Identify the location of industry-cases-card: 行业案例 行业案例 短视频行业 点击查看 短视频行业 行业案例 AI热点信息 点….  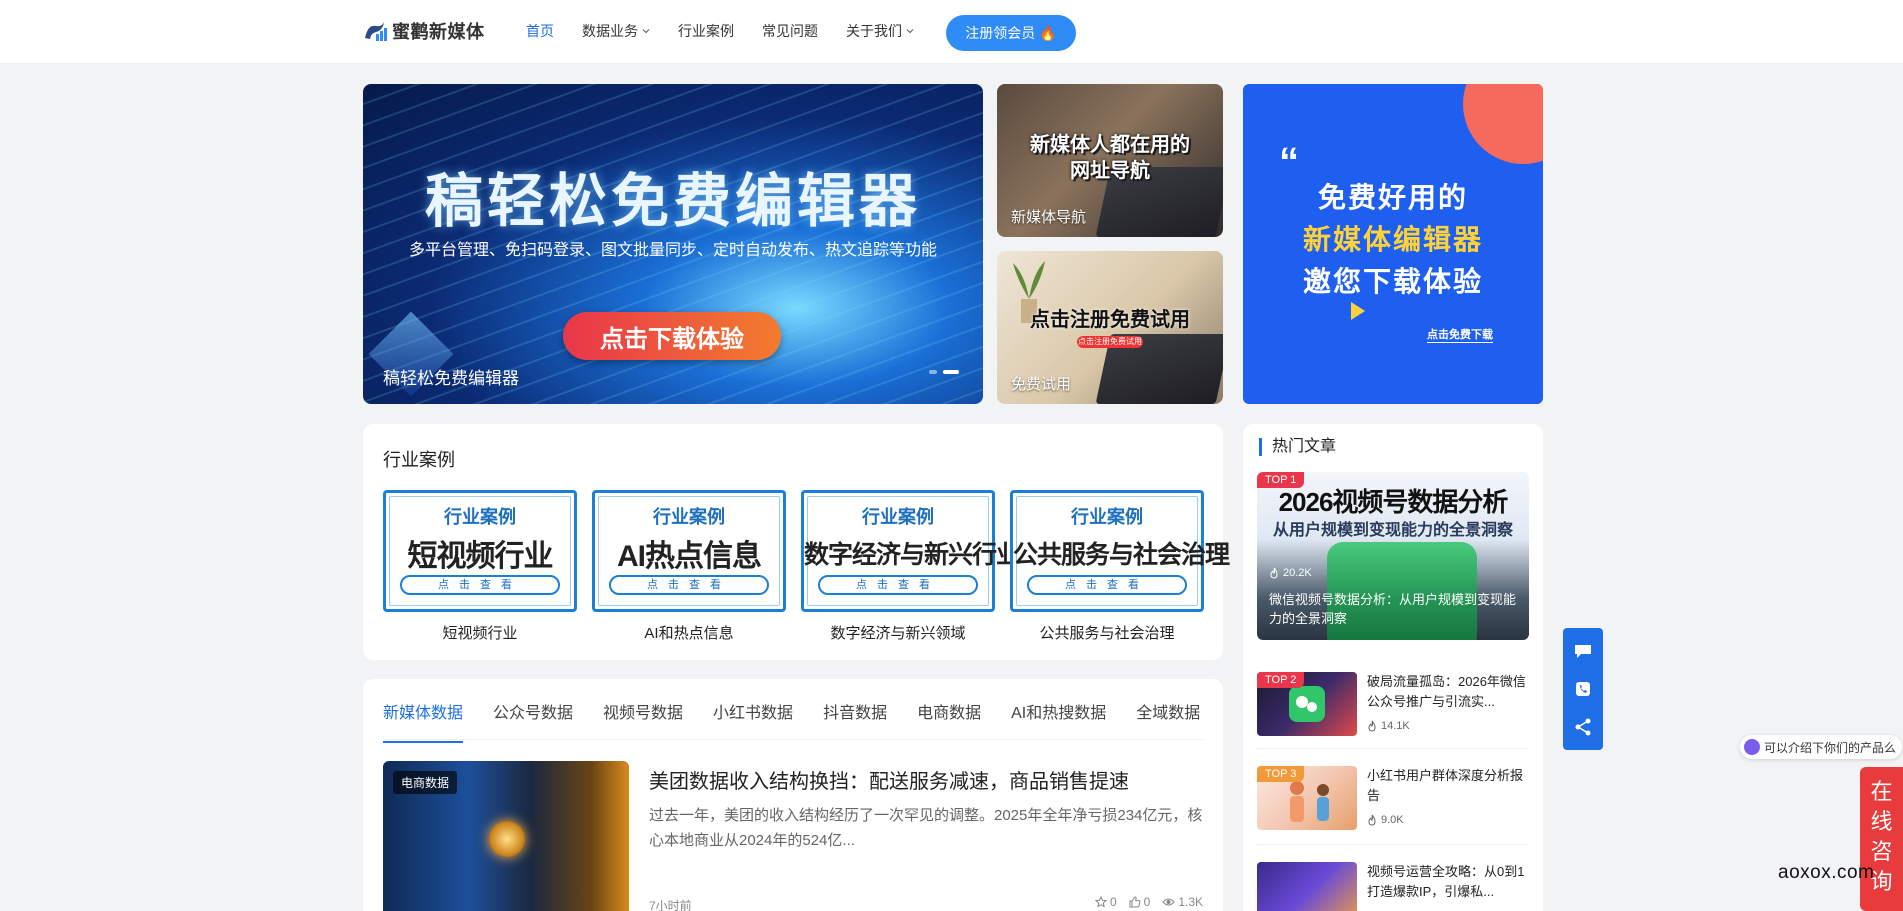
(796, 542).